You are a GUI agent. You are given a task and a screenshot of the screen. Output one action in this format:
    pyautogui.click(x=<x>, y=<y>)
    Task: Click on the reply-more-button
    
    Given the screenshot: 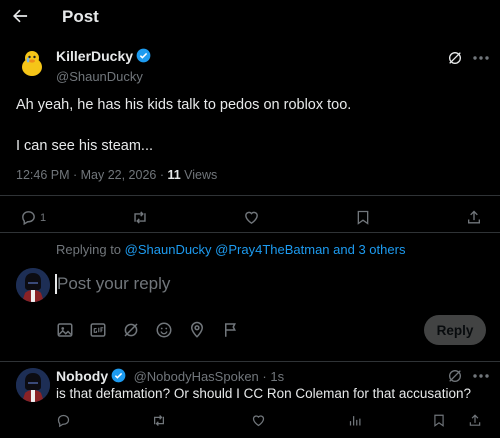 What is the action you would take?
    pyautogui.click(x=481, y=376)
    